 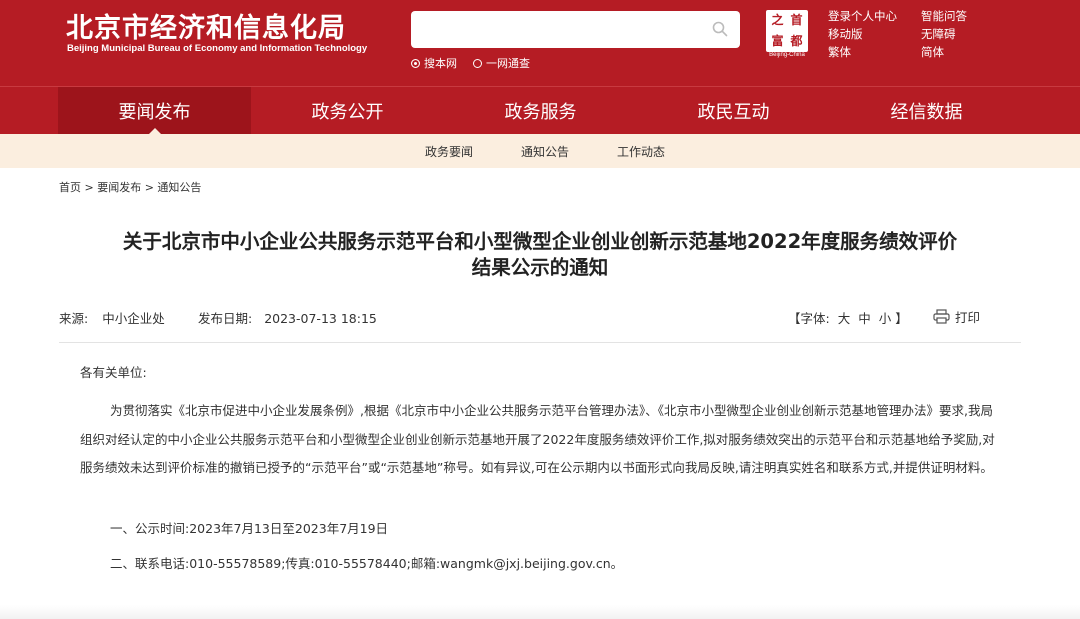 What do you see at coordinates (540, 342) in the screenshot?
I see `meta-divider` at bounding box center [540, 342].